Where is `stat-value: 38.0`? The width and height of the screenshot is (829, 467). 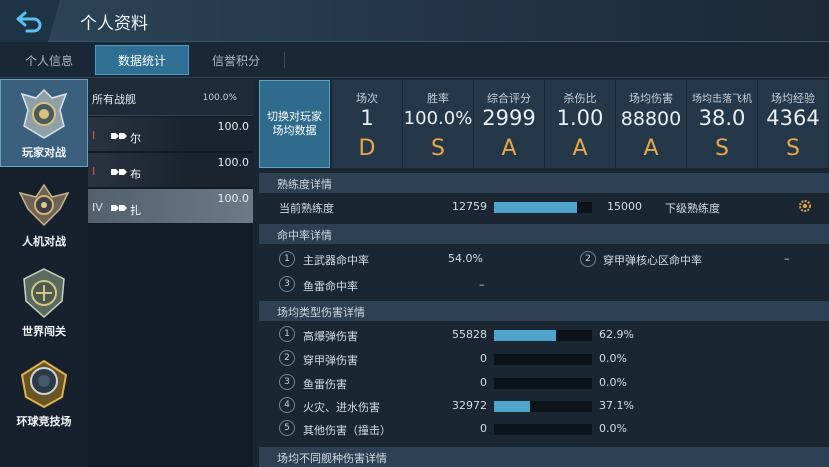
stat-value: 38.0 is located at coordinates (722, 118).